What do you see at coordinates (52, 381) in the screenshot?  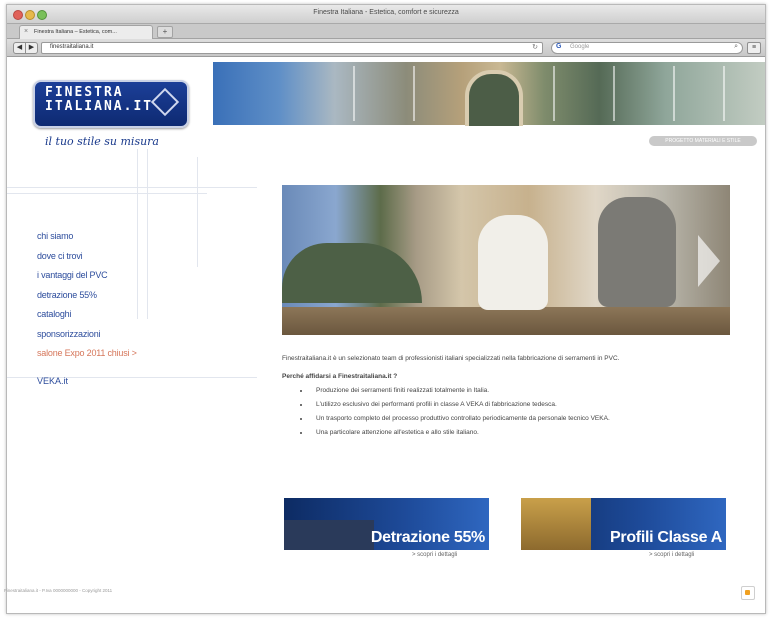 I see `veka-link: VEKA.it` at bounding box center [52, 381].